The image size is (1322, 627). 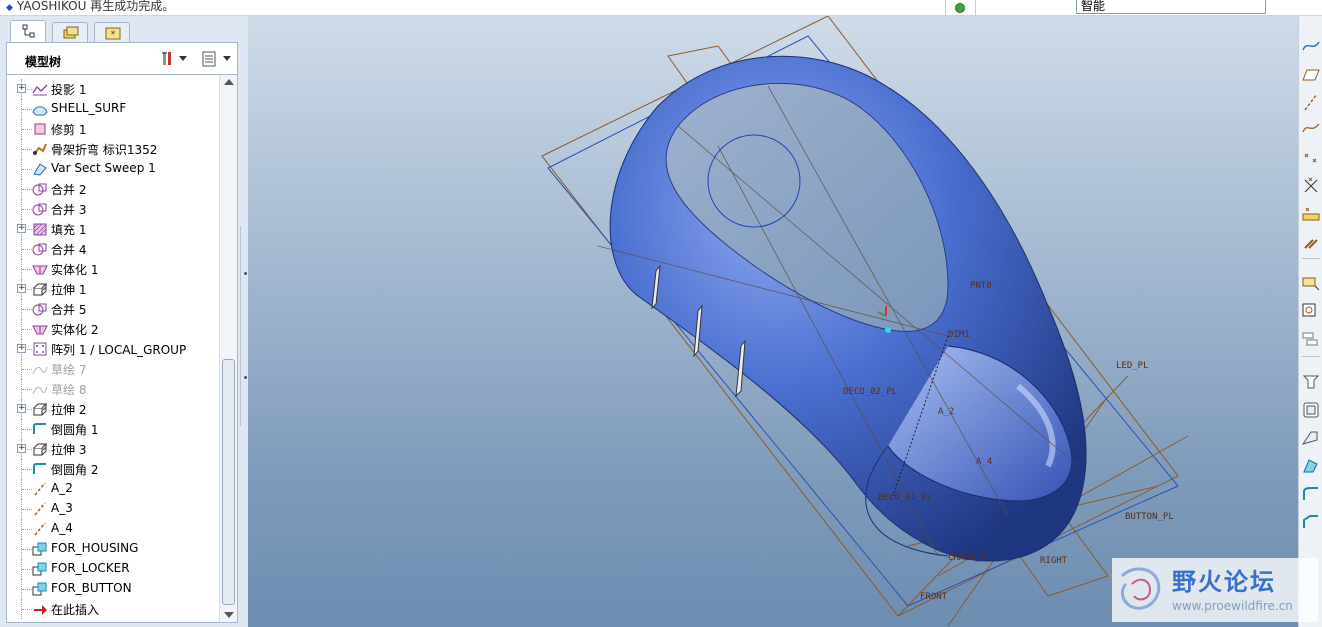 I want to click on datum-curve-icon, so click(x=1311, y=49).